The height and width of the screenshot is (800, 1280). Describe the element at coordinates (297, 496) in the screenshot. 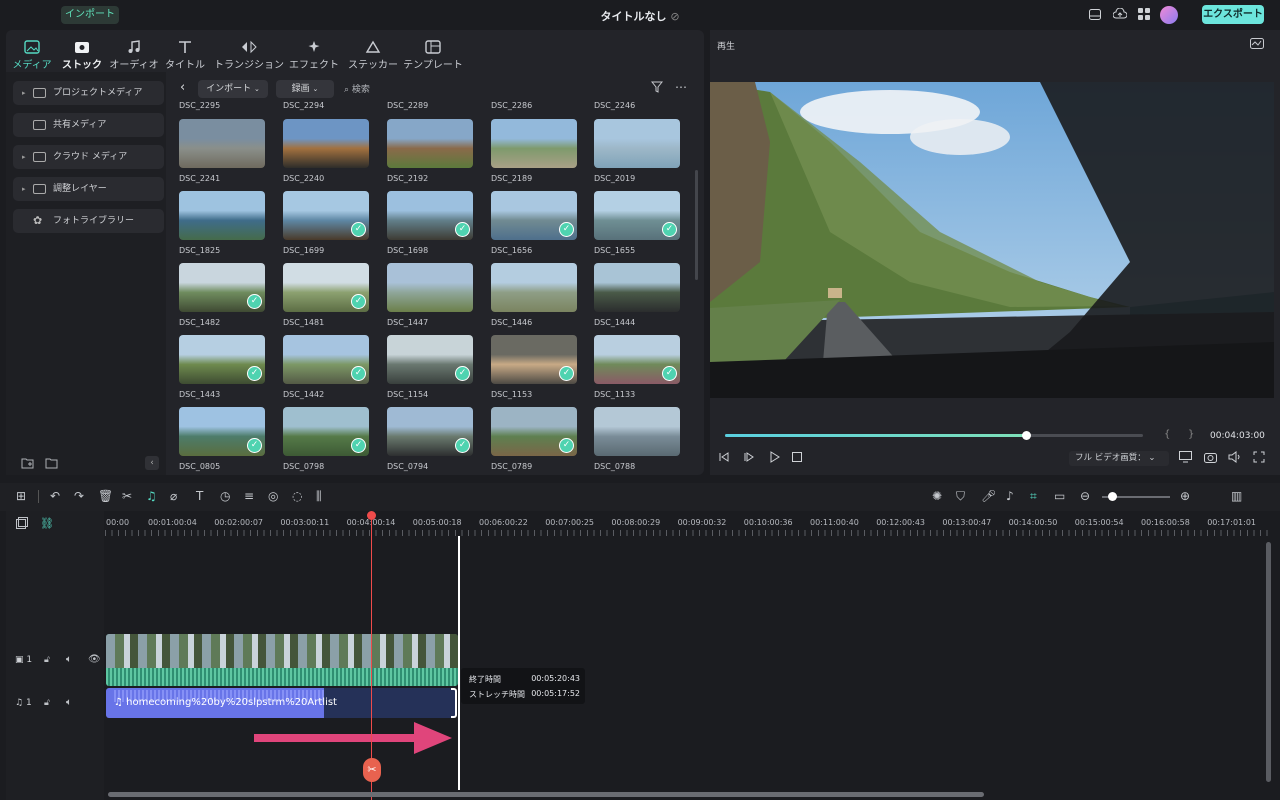

I see `stabilize-icon: ◌` at that location.